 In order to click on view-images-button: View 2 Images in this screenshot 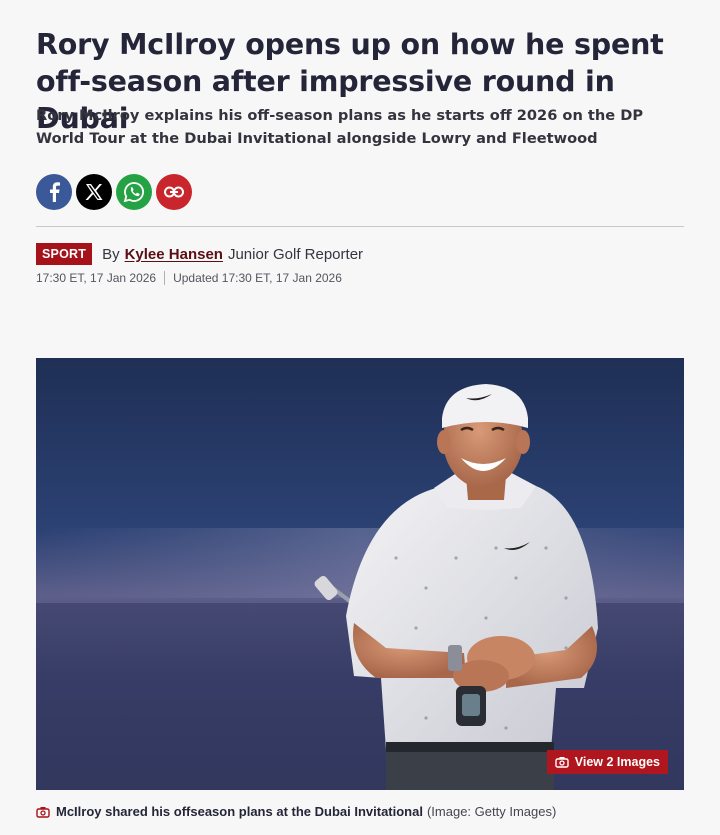, I will do `click(607, 762)`.